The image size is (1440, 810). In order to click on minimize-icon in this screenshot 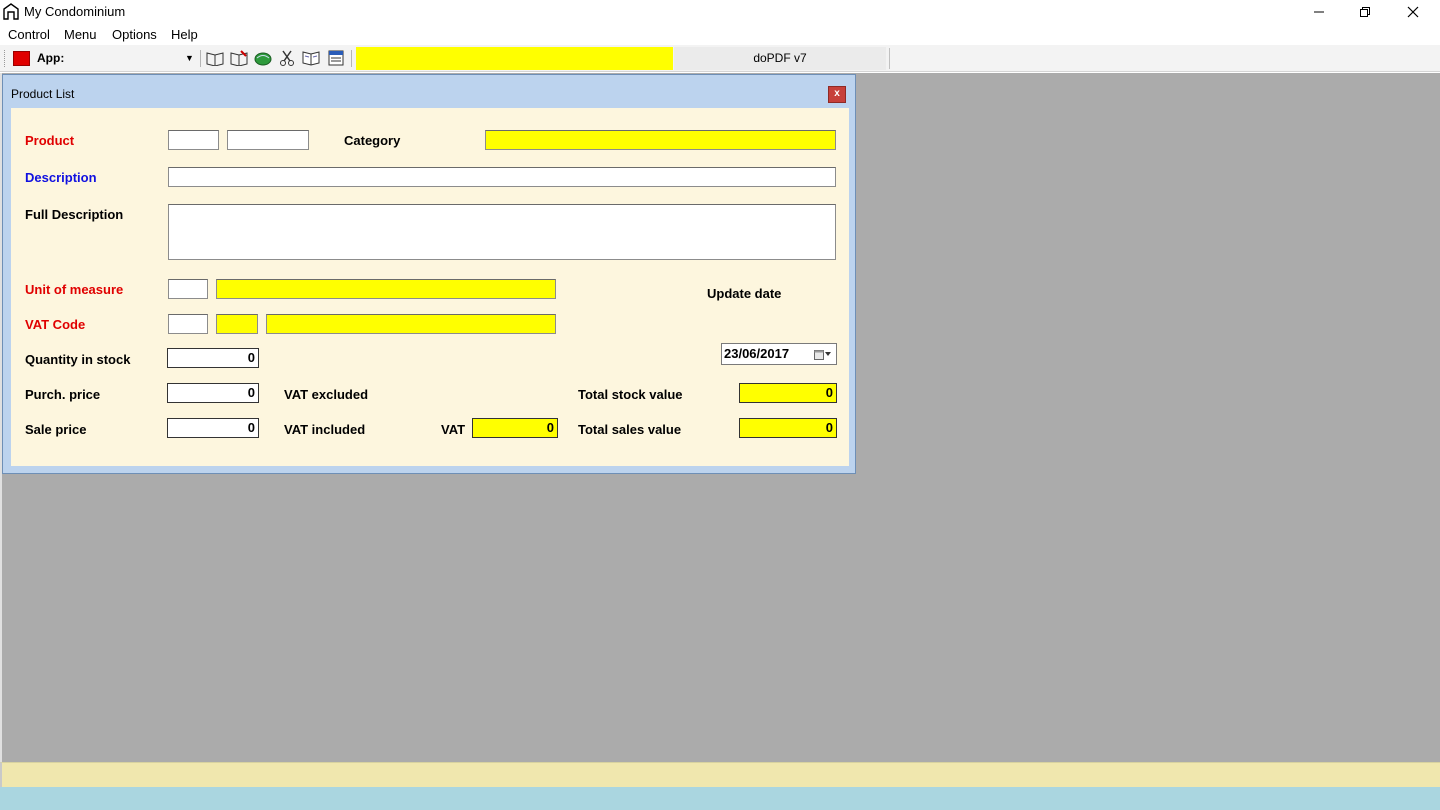, I will do `click(1319, 12)`.